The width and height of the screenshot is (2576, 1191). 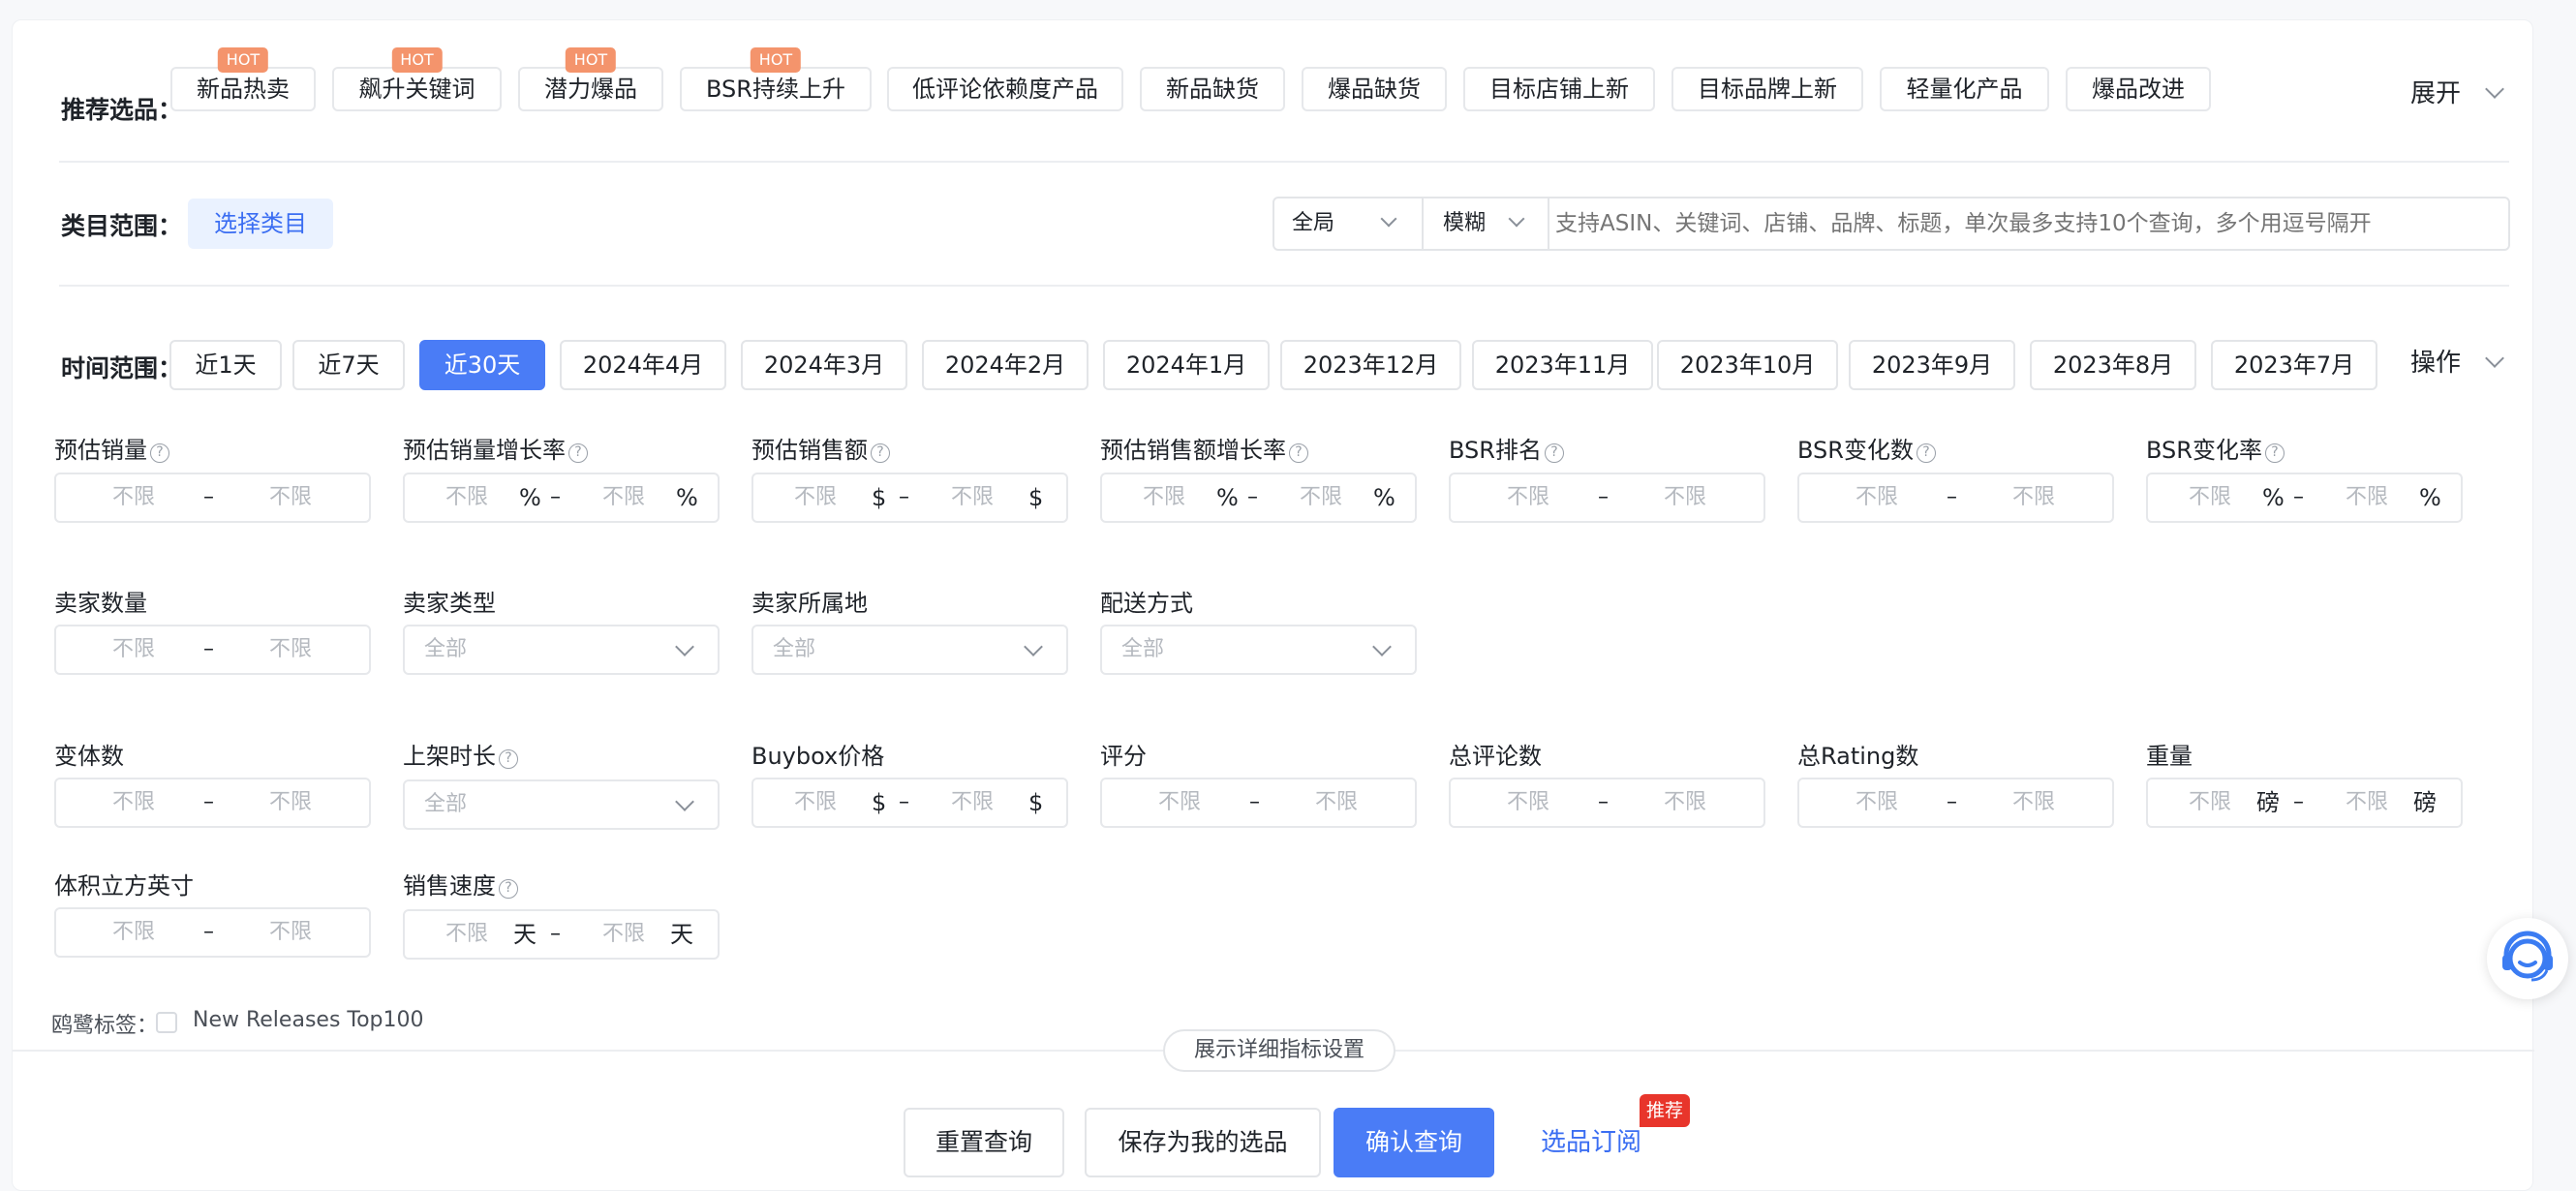 I want to click on chip-target-store: 目标店铺上新, so click(x=1559, y=89).